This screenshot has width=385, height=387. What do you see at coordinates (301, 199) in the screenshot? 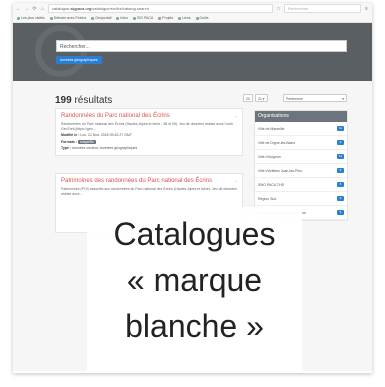
I see `facet-item: Région Sud 5` at bounding box center [301, 199].